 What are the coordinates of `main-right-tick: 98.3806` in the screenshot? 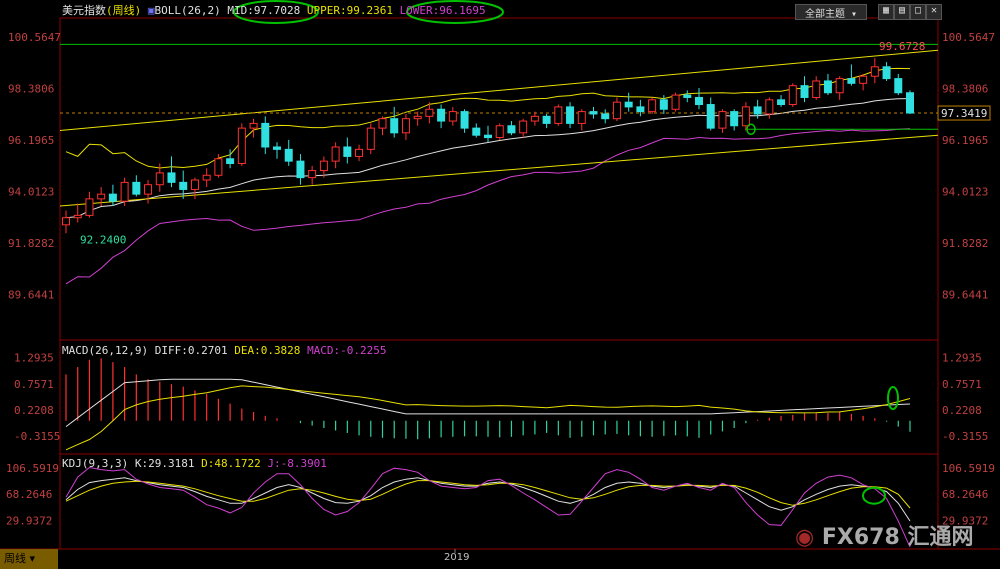 It's located at (965, 88).